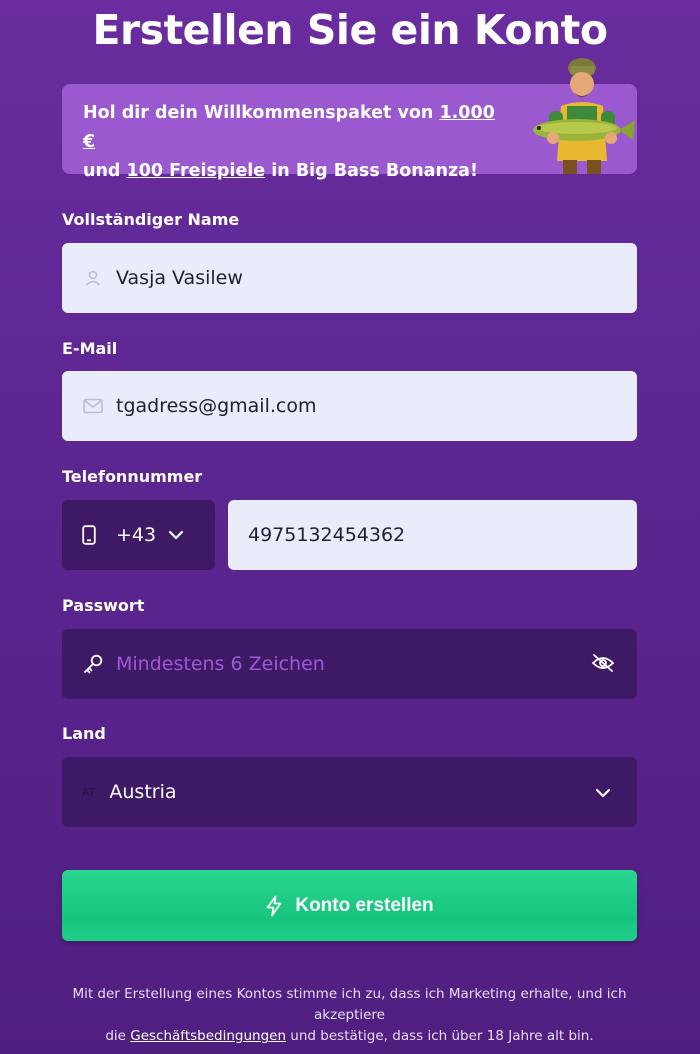 This screenshot has width=700, height=1054. I want to click on country-flag-icon: AT, so click(89, 792).